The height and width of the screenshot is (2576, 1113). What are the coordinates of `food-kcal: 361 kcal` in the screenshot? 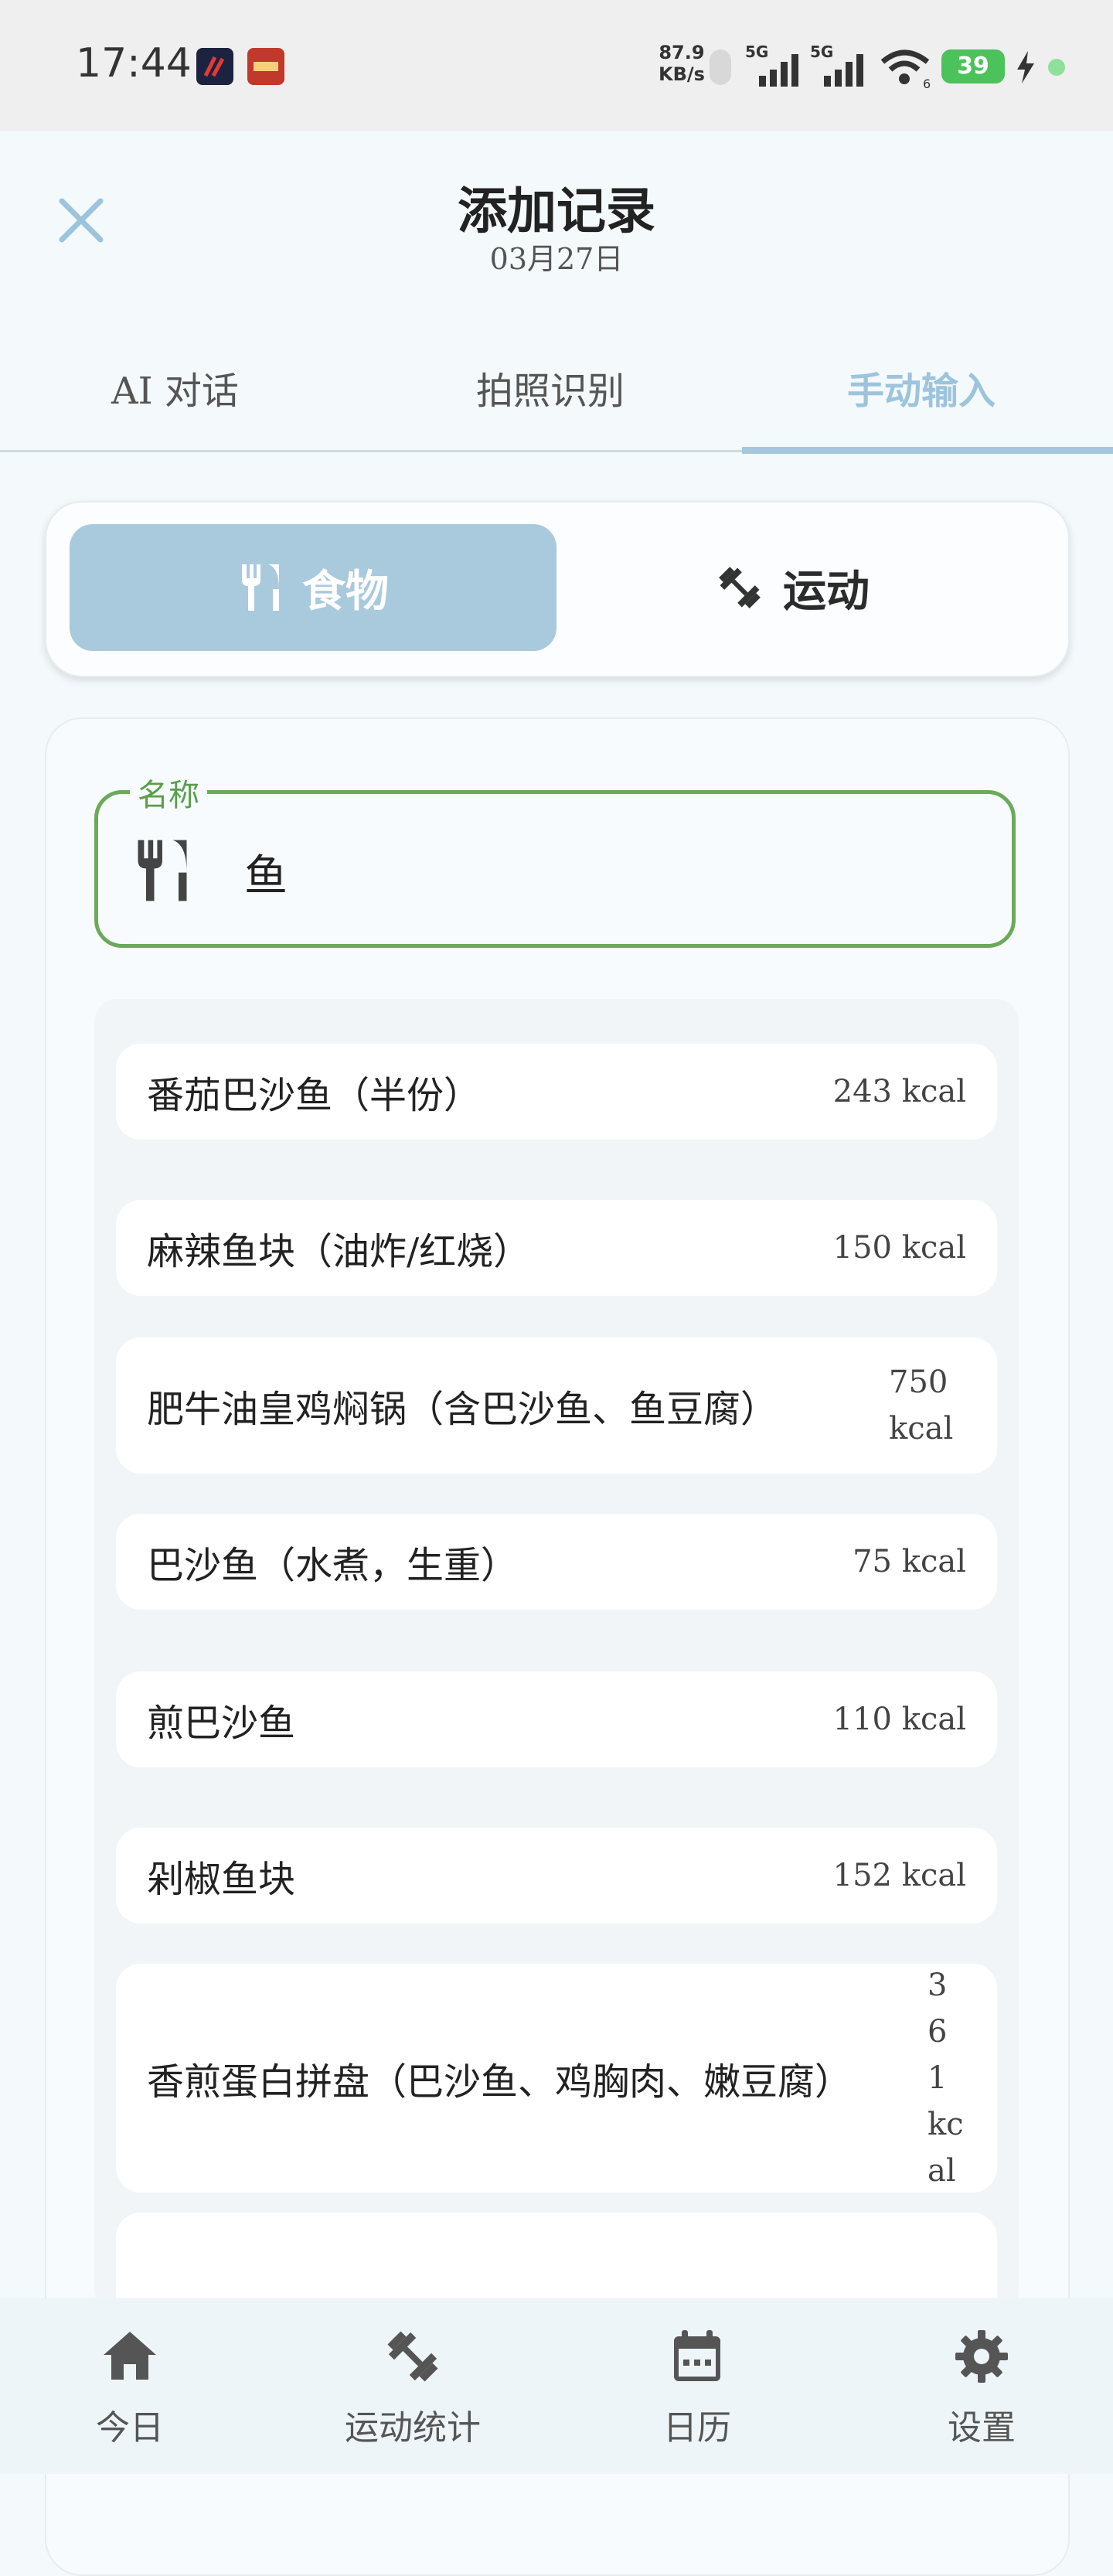 It's located at (946, 2078).